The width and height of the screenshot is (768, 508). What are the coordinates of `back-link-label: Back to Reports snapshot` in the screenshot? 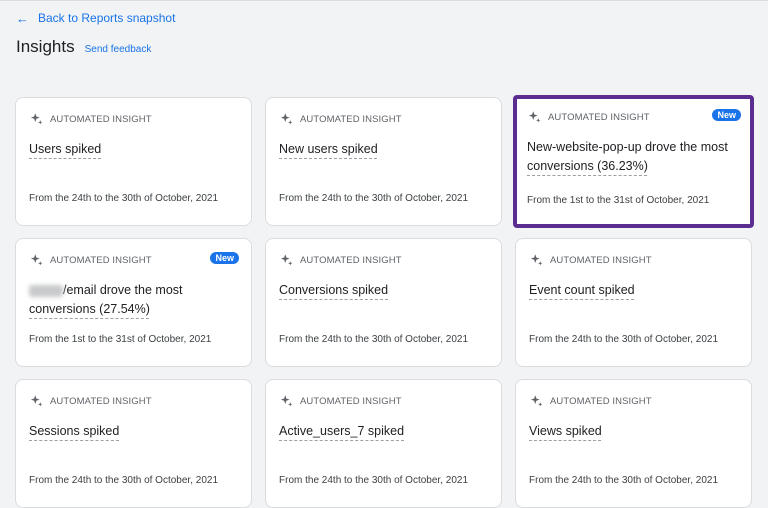 It's located at (107, 18).